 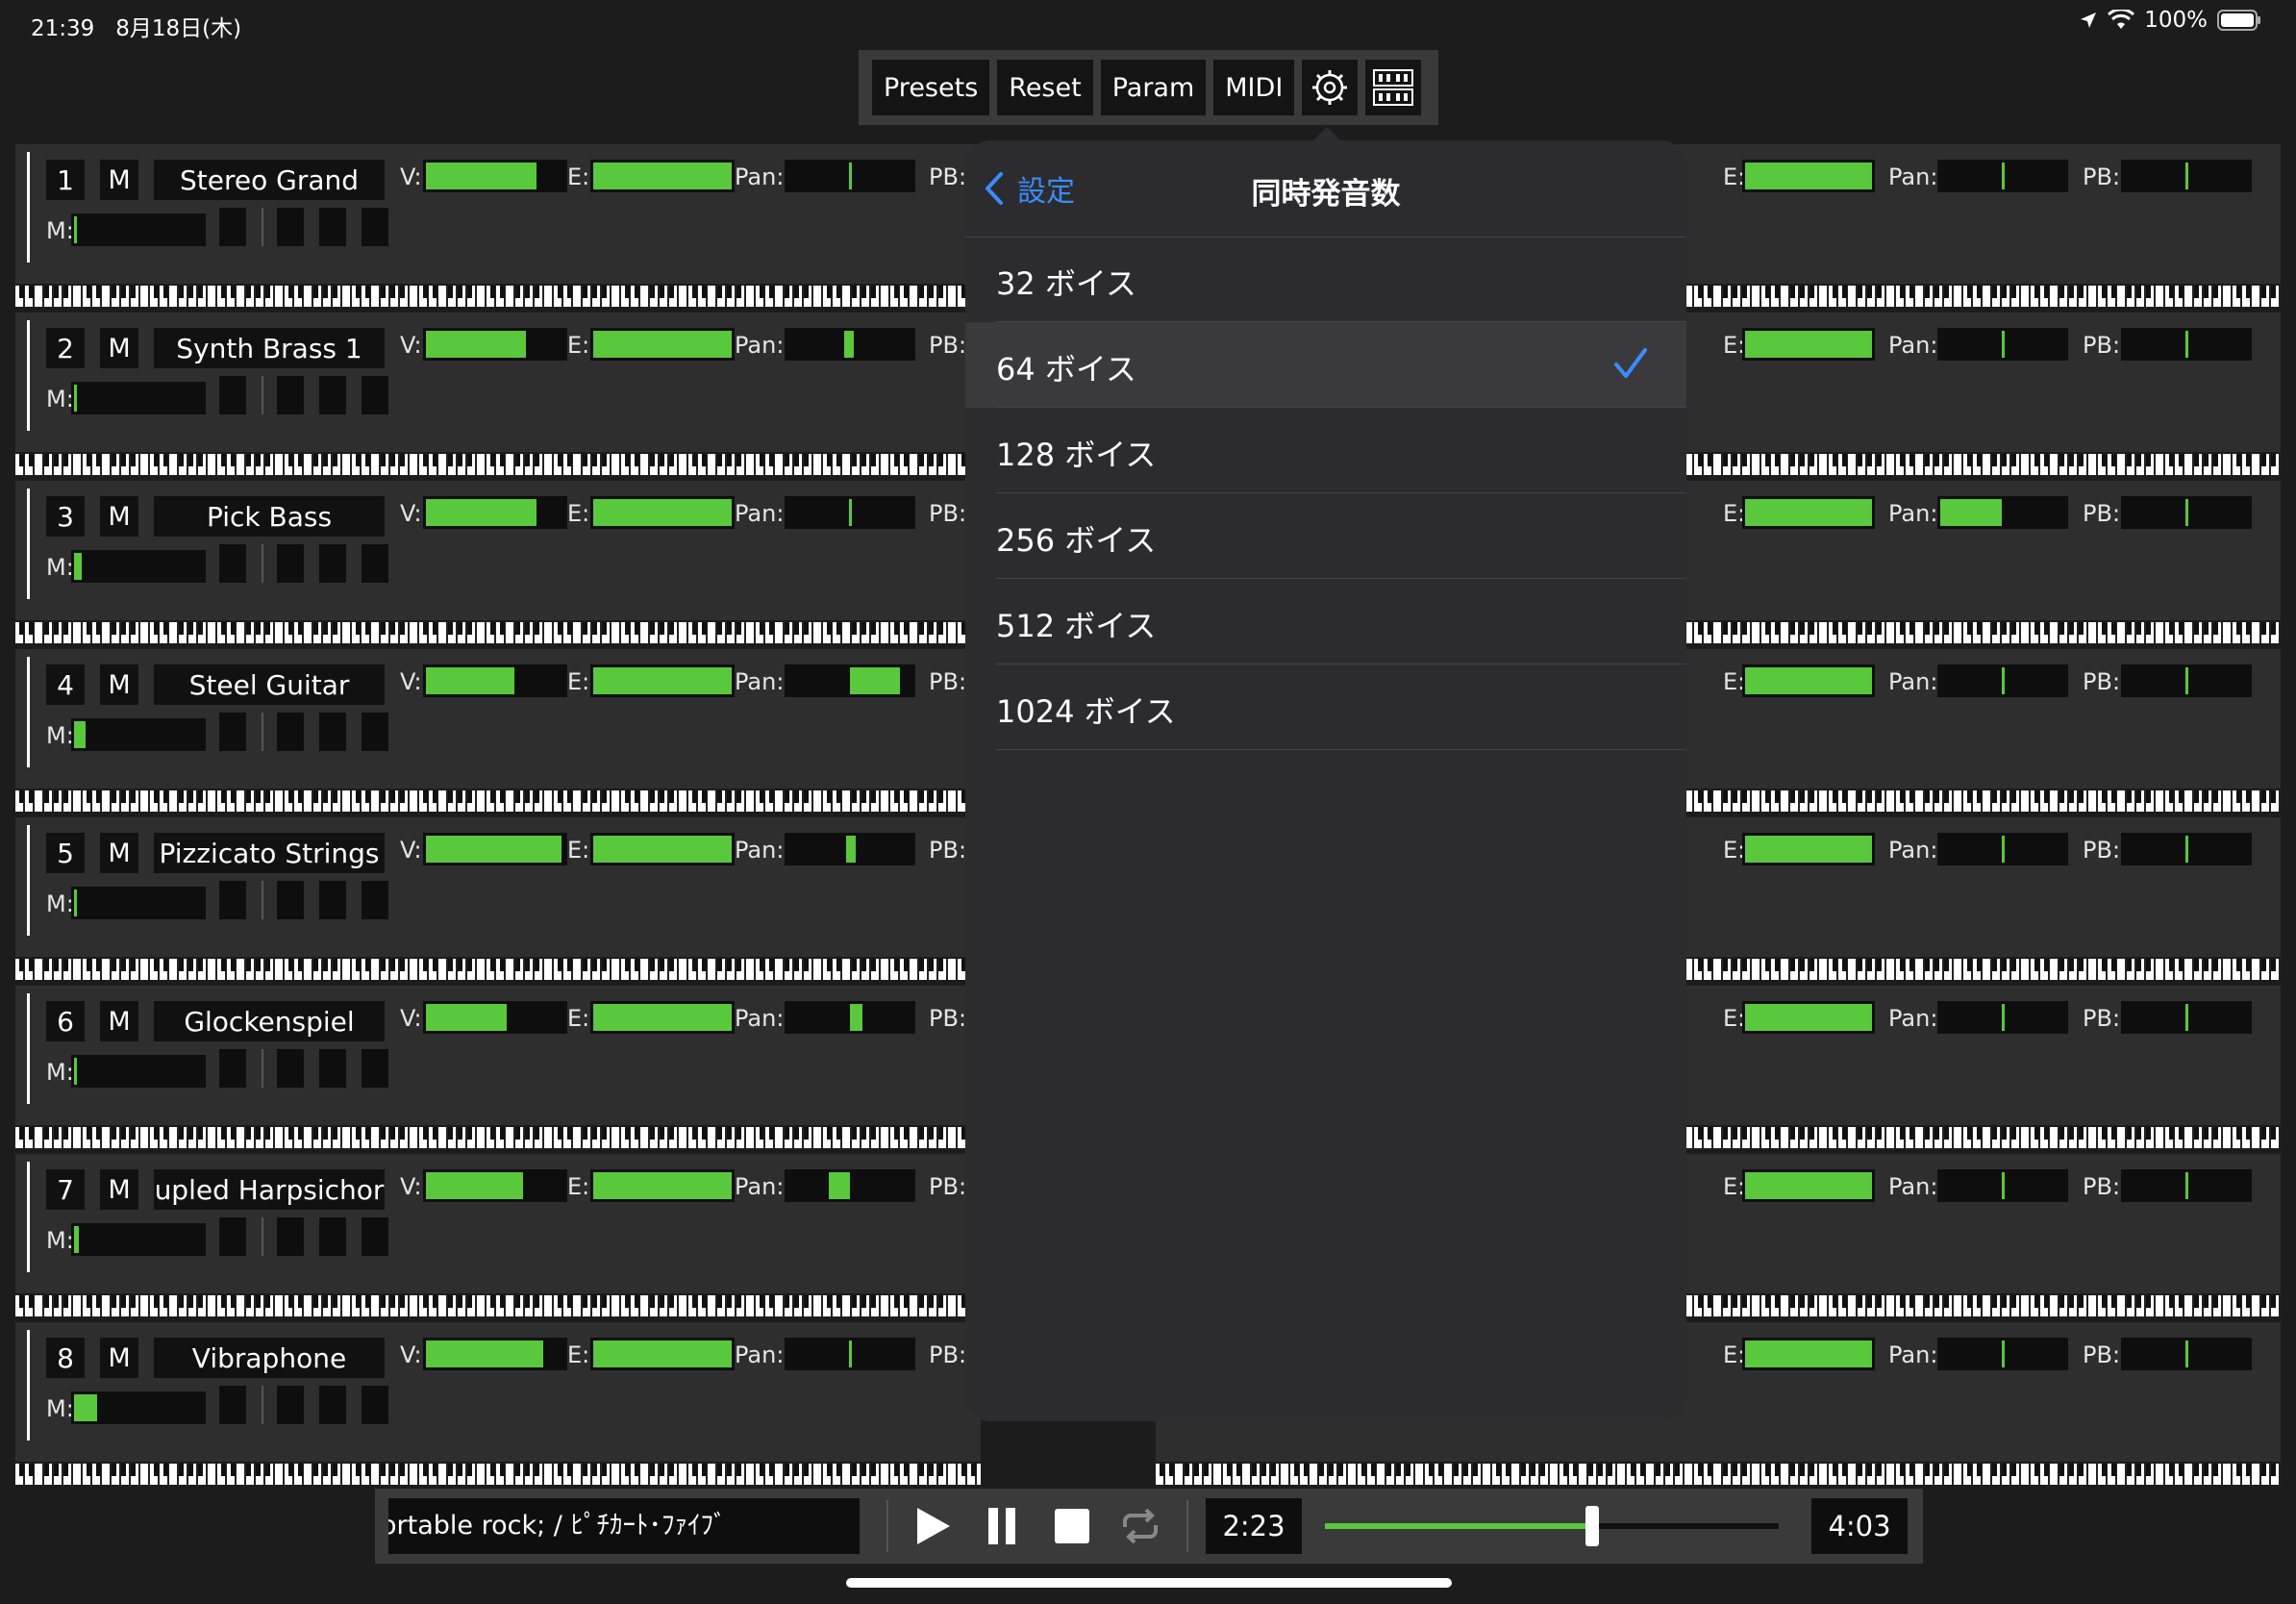 What do you see at coordinates (1325, 279) in the screenshot?
I see `voice-option: 32 ボイス` at bounding box center [1325, 279].